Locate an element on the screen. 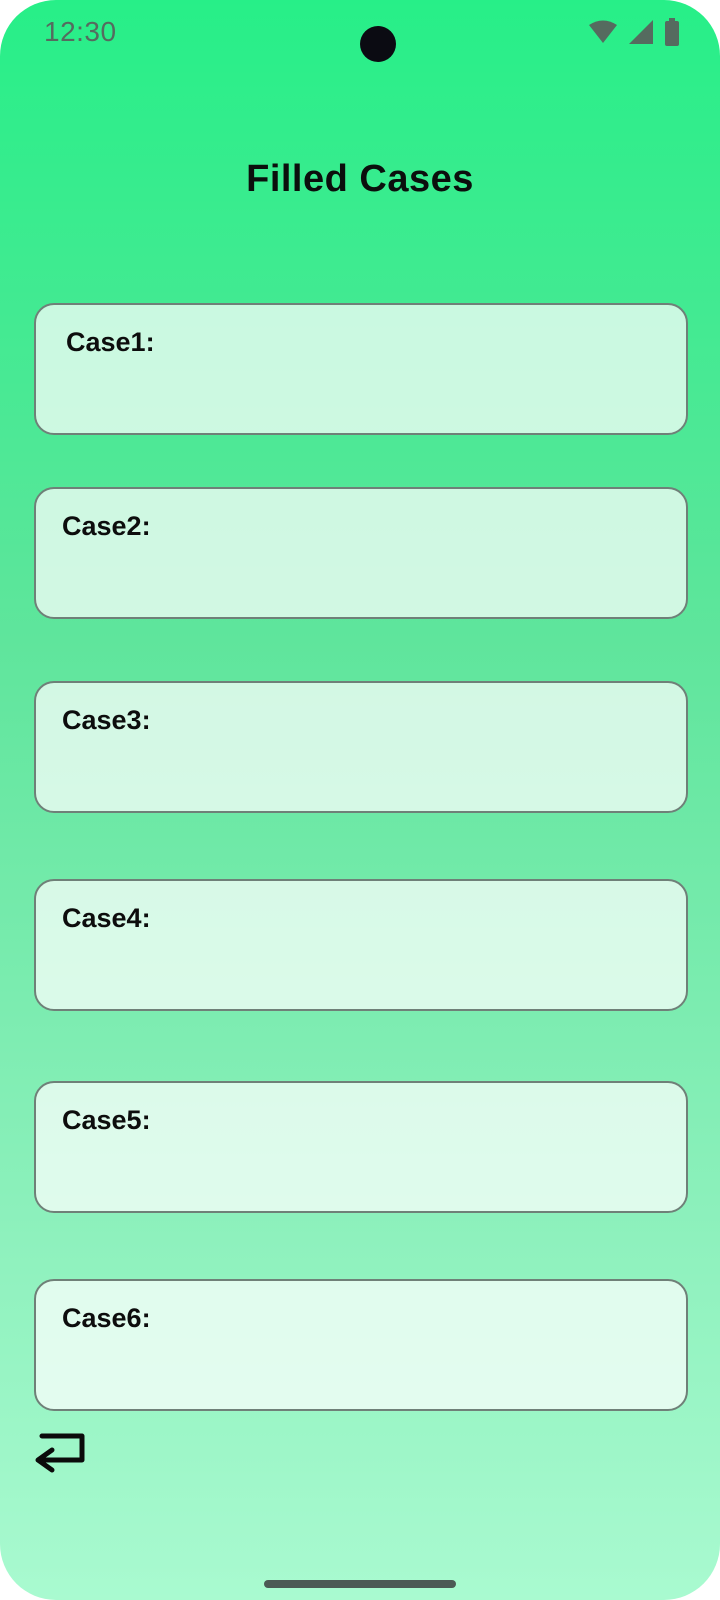 The width and height of the screenshot is (720, 1600). case-label: Case3: is located at coordinates (106, 720).